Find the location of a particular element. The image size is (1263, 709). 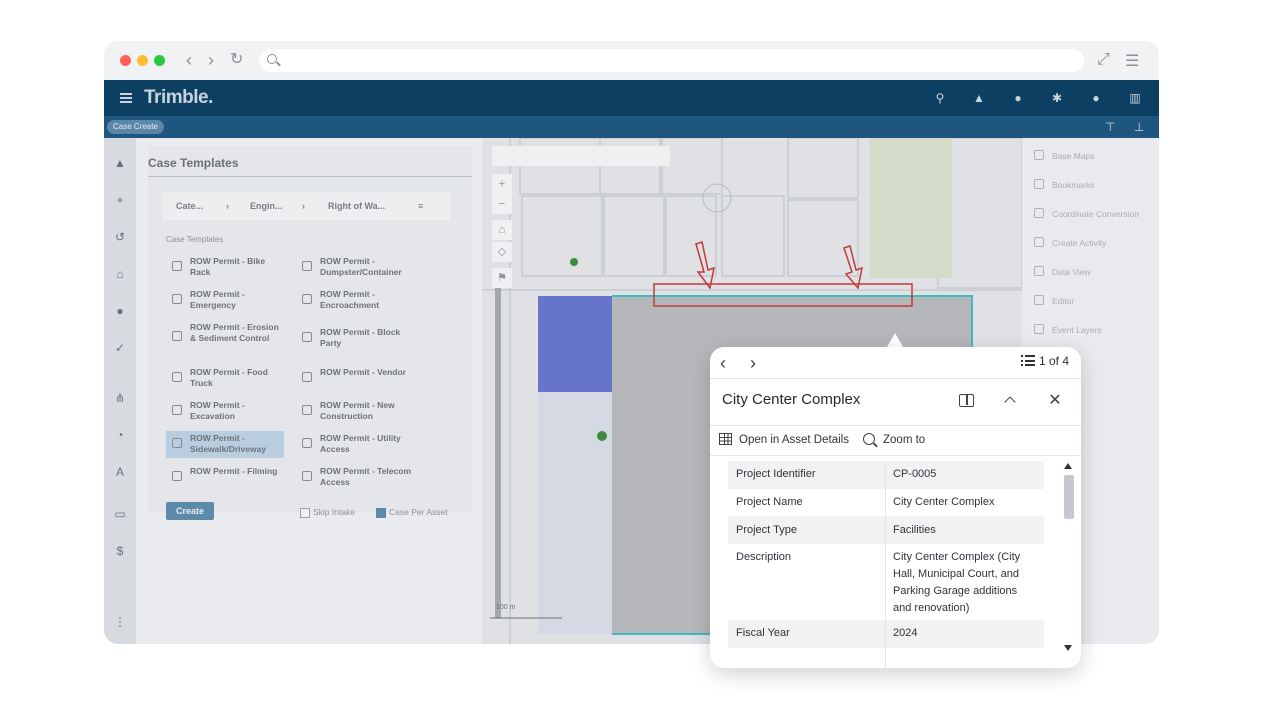

table-icon is located at coordinates (725, 439).